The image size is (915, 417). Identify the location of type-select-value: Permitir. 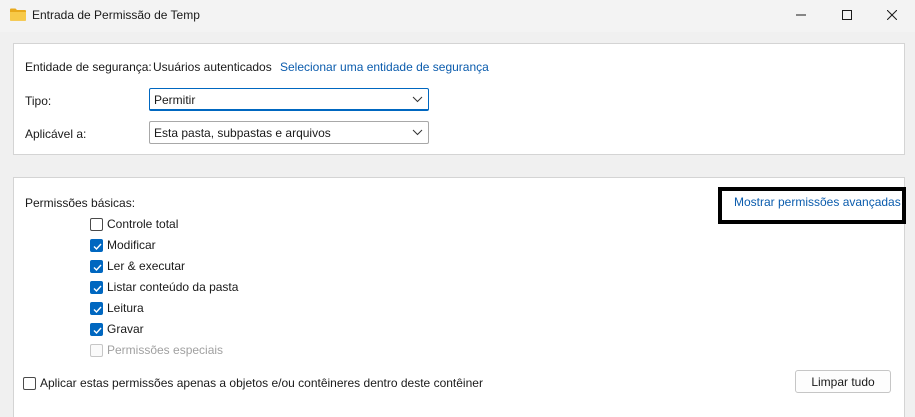
(175, 100).